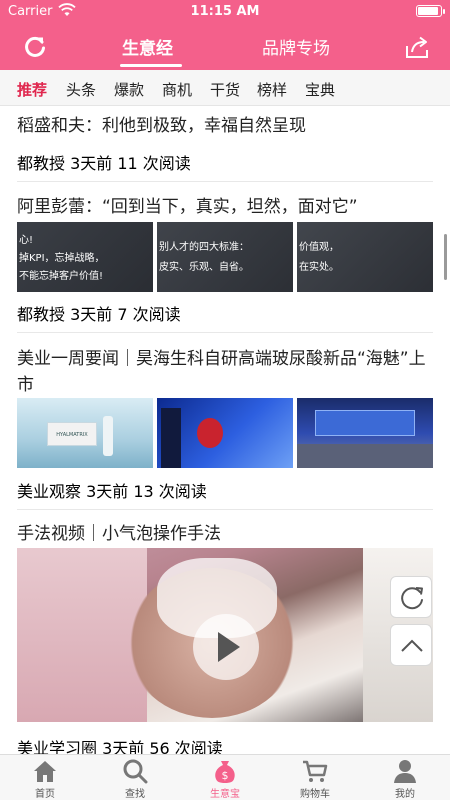  I want to click on status-bar: Carrier 11:15 AM, so click(225, 12).